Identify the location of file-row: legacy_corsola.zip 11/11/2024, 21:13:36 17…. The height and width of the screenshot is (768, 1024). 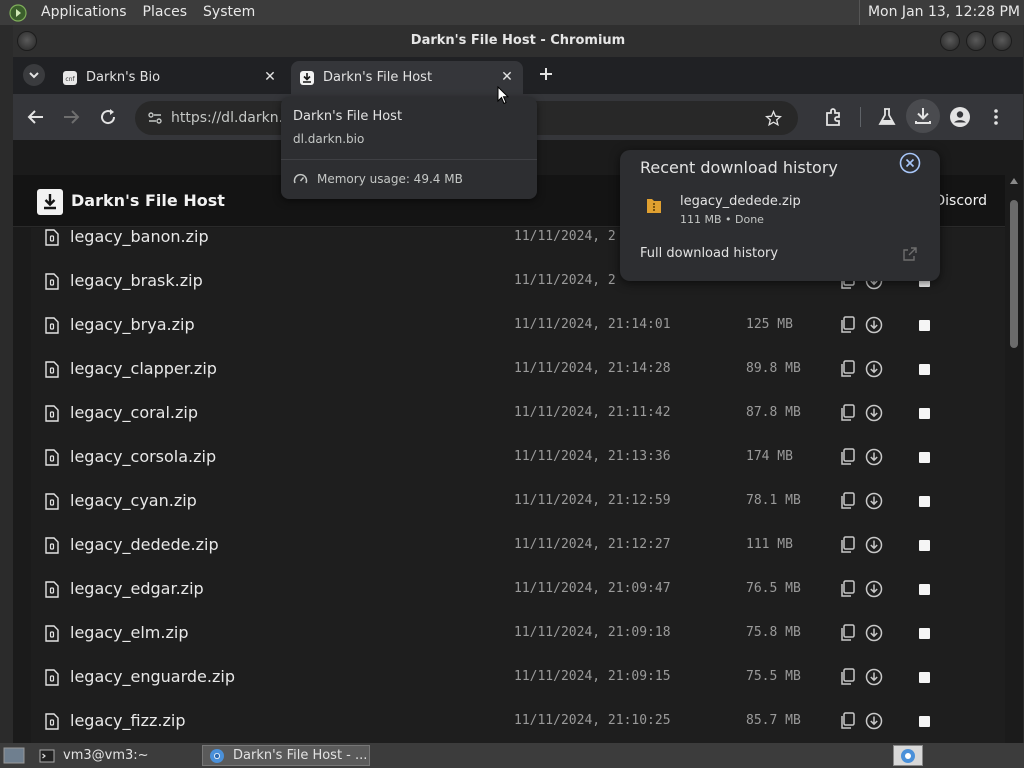
(518, 457).